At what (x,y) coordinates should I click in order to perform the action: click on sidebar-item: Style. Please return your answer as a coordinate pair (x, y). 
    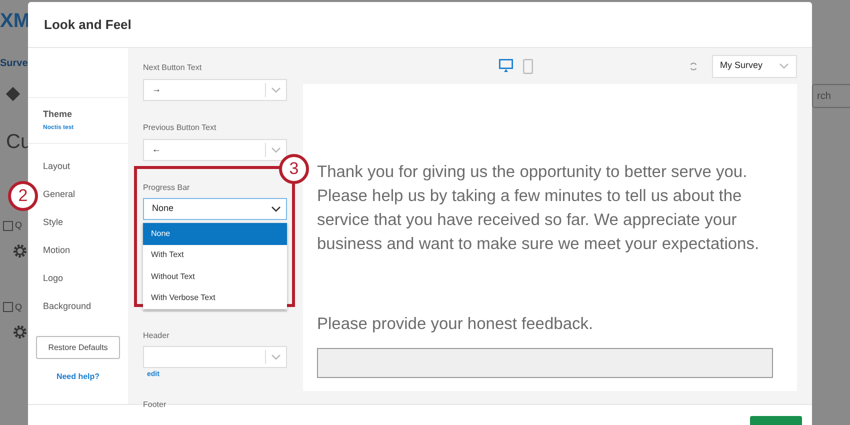
    Looking at the image, I should click on (81, 223).